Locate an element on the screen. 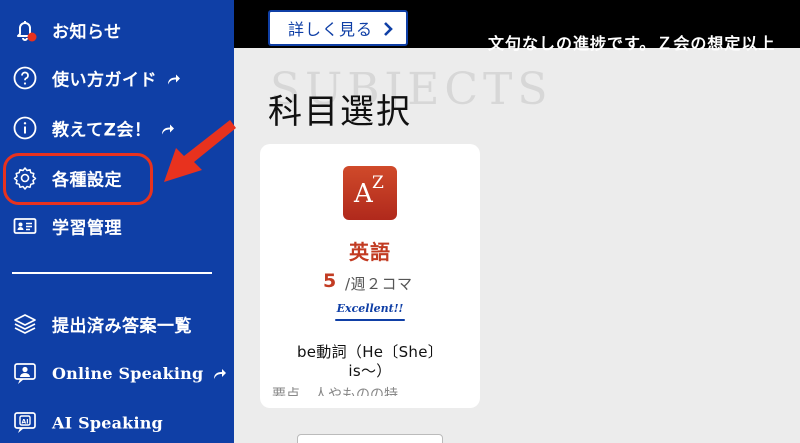 This screenshot has height=443, width=800. sidebar-item-ai-speaking: AI AI Speaking is located at coordinates (117, 423).